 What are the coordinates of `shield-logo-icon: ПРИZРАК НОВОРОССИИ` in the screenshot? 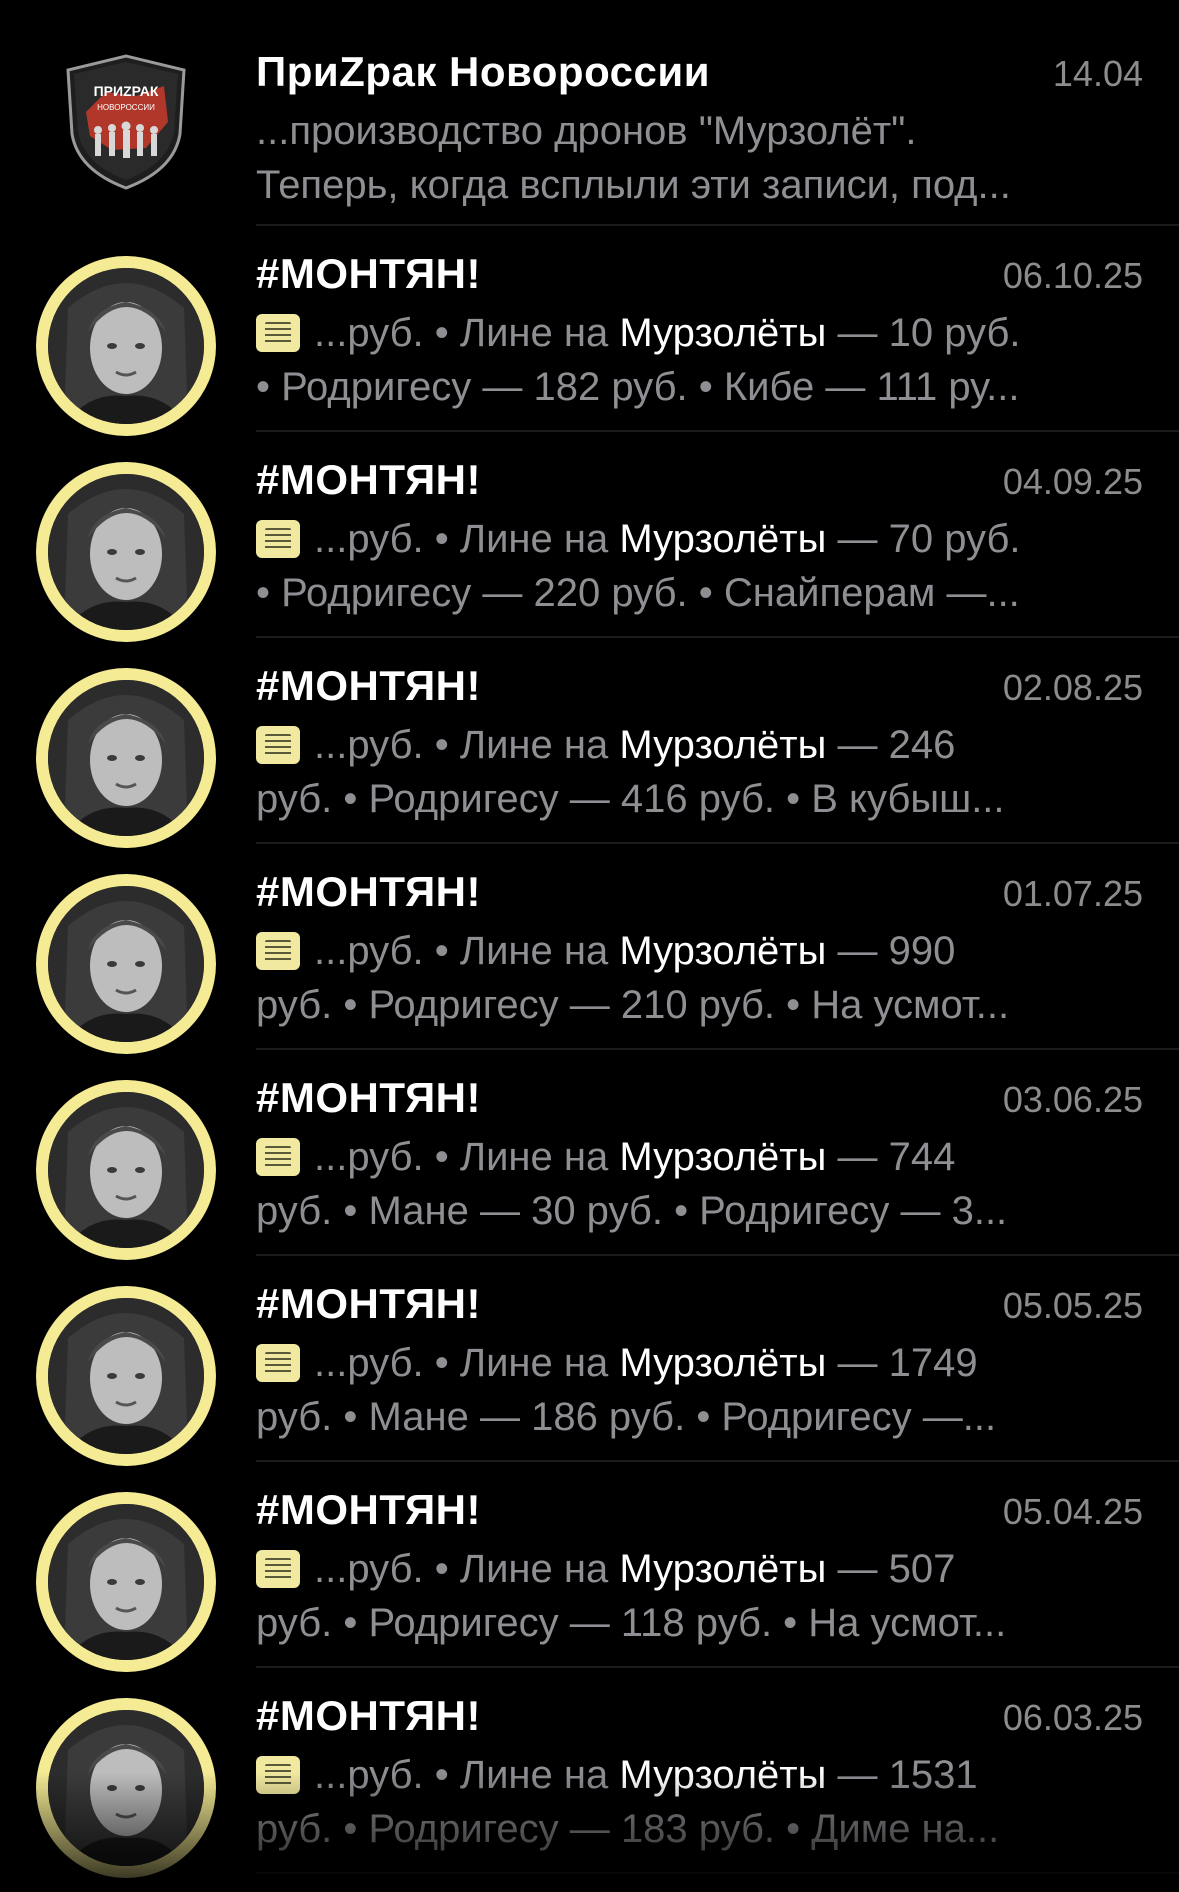 It's located at (126, 122).